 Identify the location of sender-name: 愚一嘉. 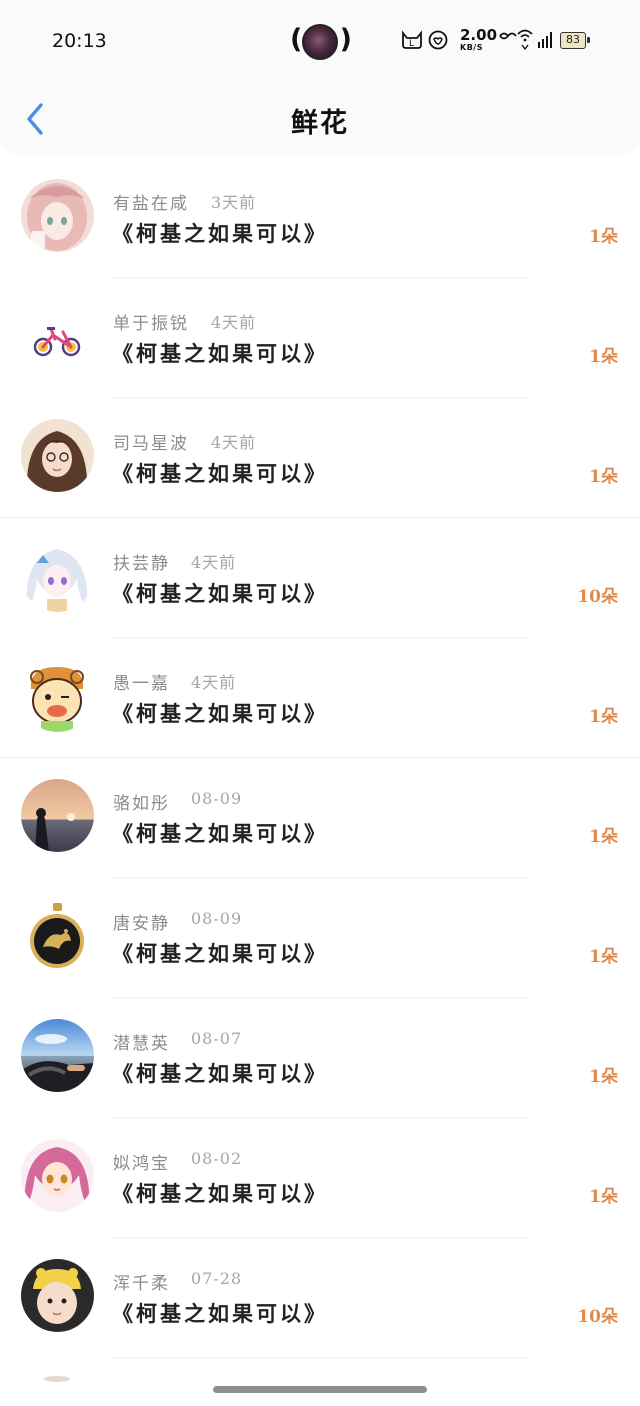
(141, 681).